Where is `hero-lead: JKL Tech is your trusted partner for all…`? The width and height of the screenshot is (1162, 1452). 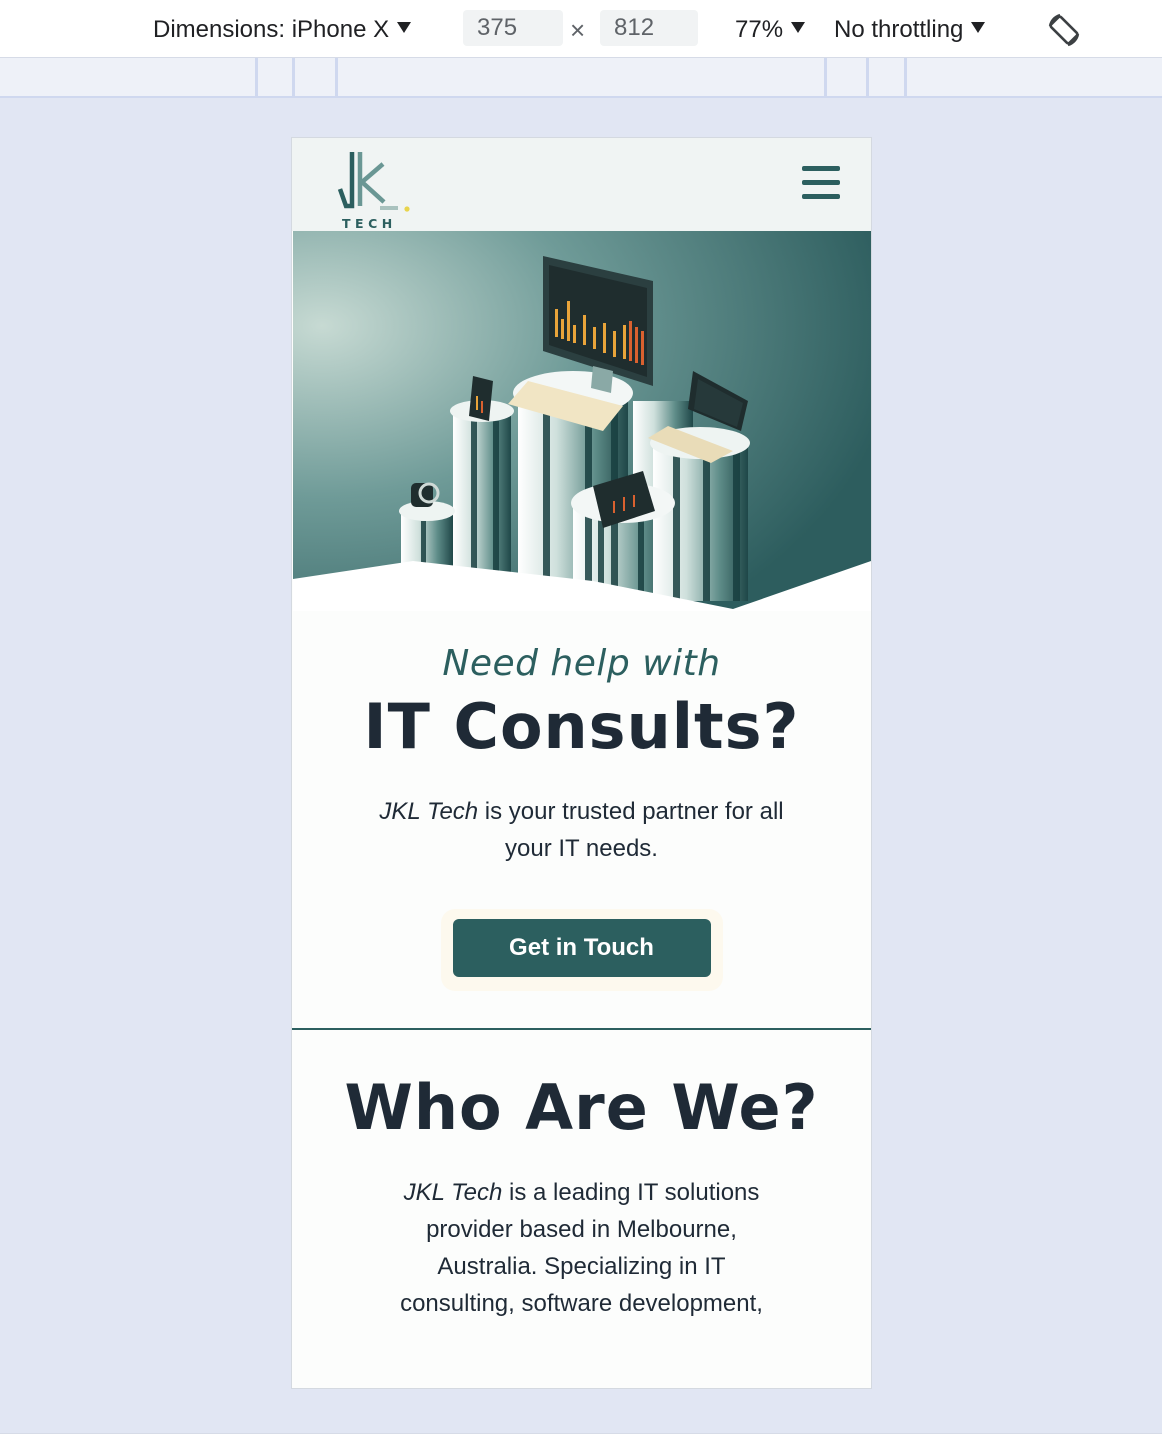
hero-lead: JKL Tech is your trusted partner for all… is located at coordinates (582, 830).